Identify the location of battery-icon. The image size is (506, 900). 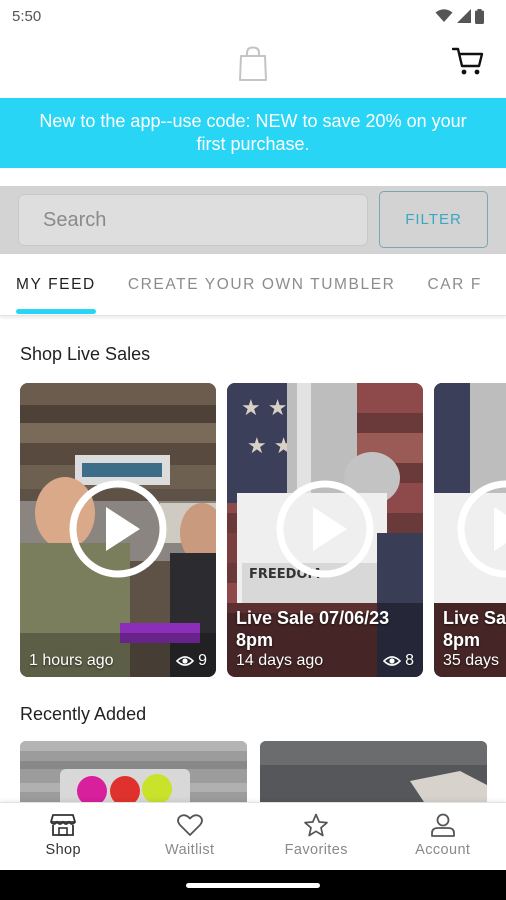
(479, 16).